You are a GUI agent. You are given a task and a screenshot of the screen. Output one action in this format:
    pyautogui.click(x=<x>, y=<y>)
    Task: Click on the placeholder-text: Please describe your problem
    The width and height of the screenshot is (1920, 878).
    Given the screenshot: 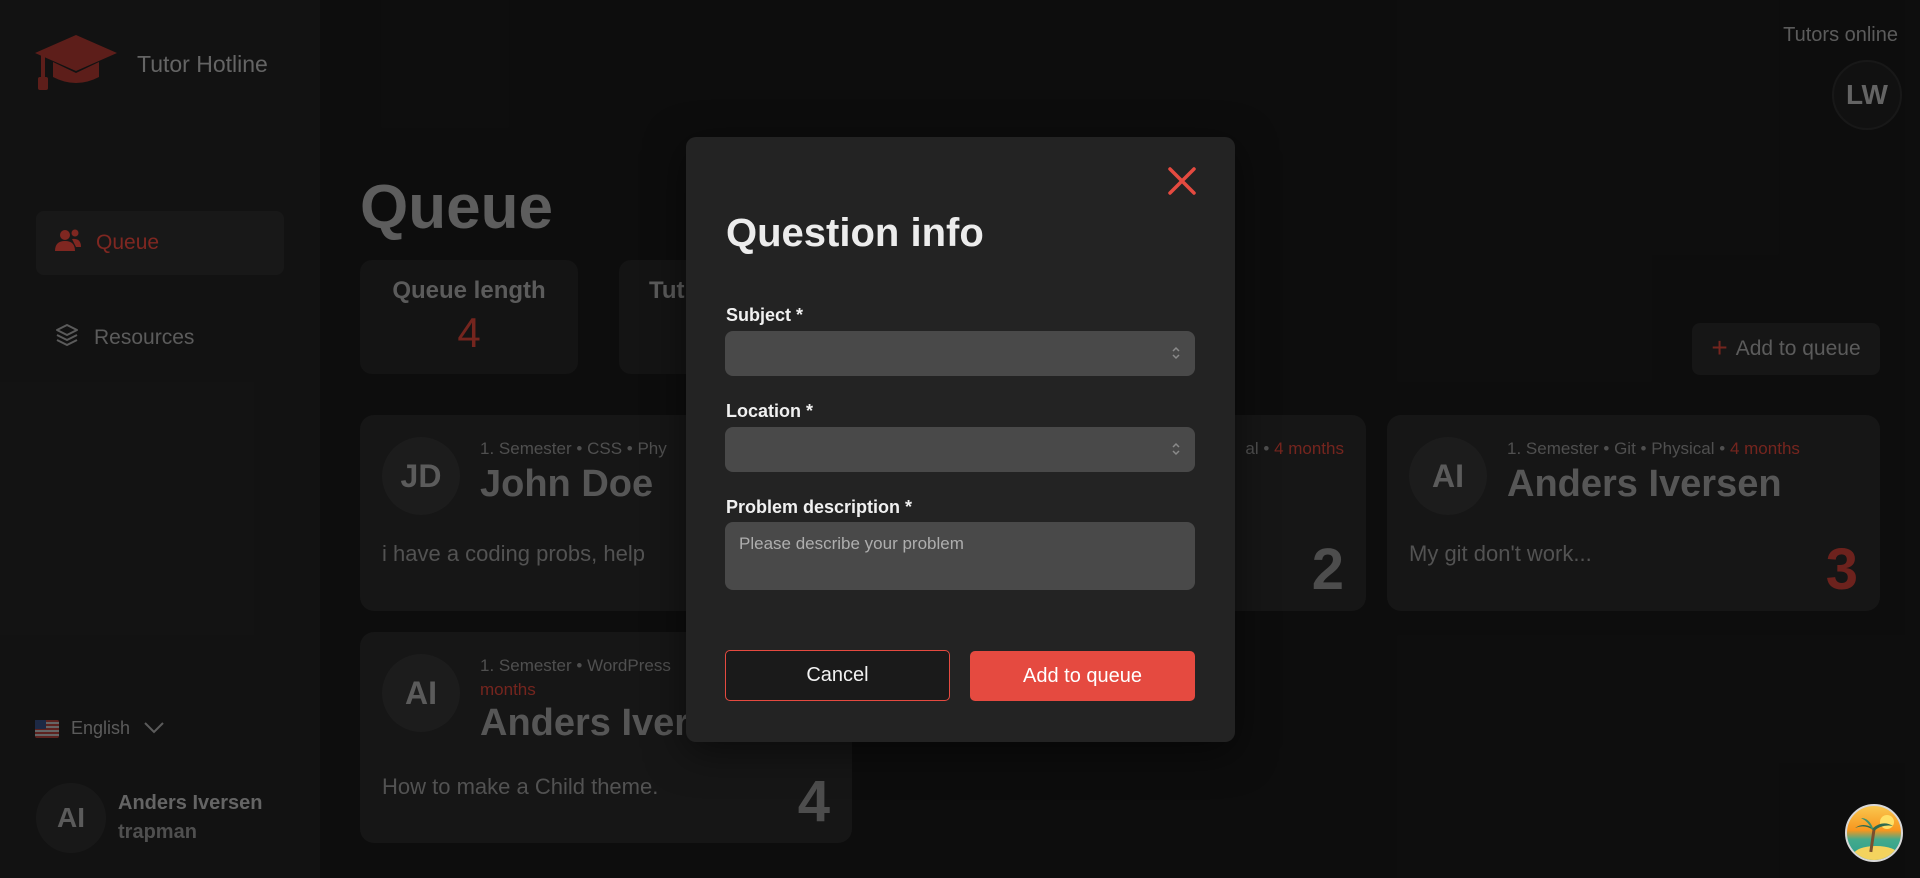 What is the action you would take?
    pyautogui.click(x=851, y=543)
    